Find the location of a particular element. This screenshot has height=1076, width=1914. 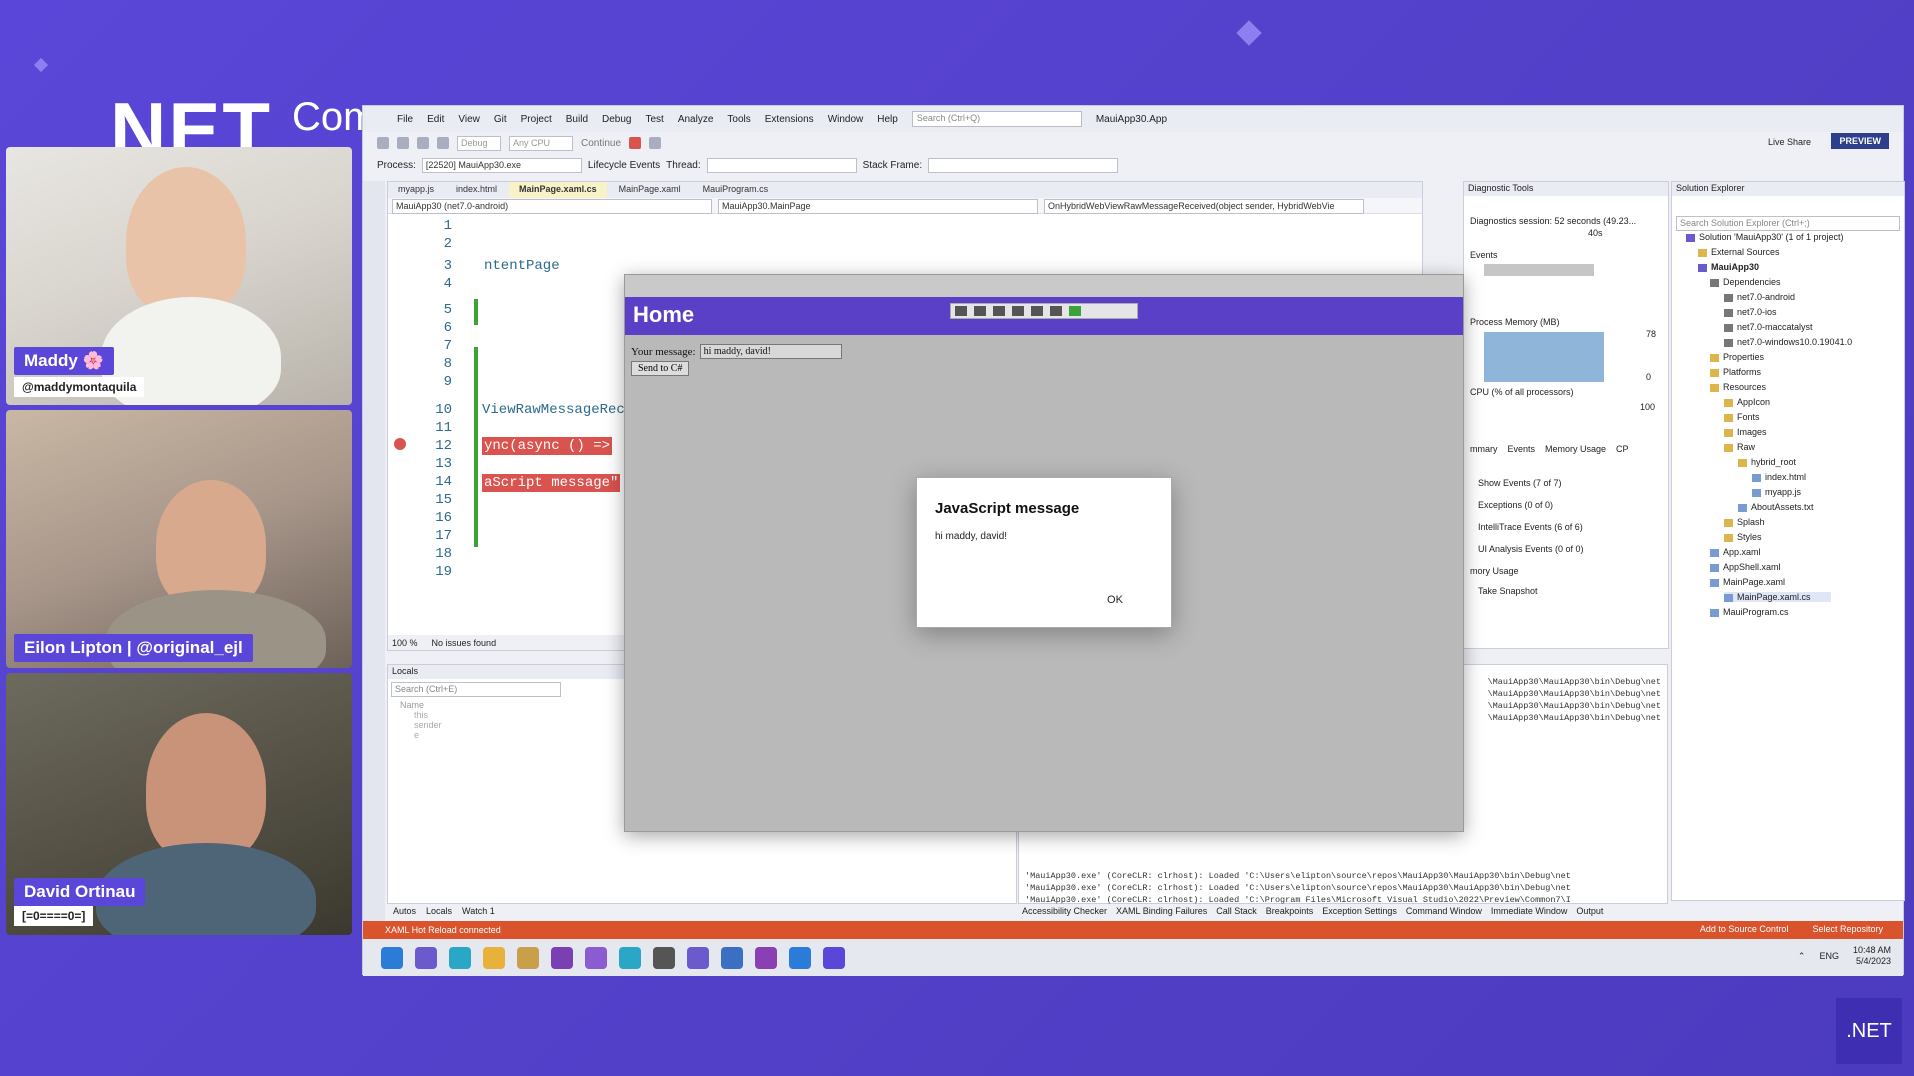

menu-test: Test is located at coordinates (654, 119).